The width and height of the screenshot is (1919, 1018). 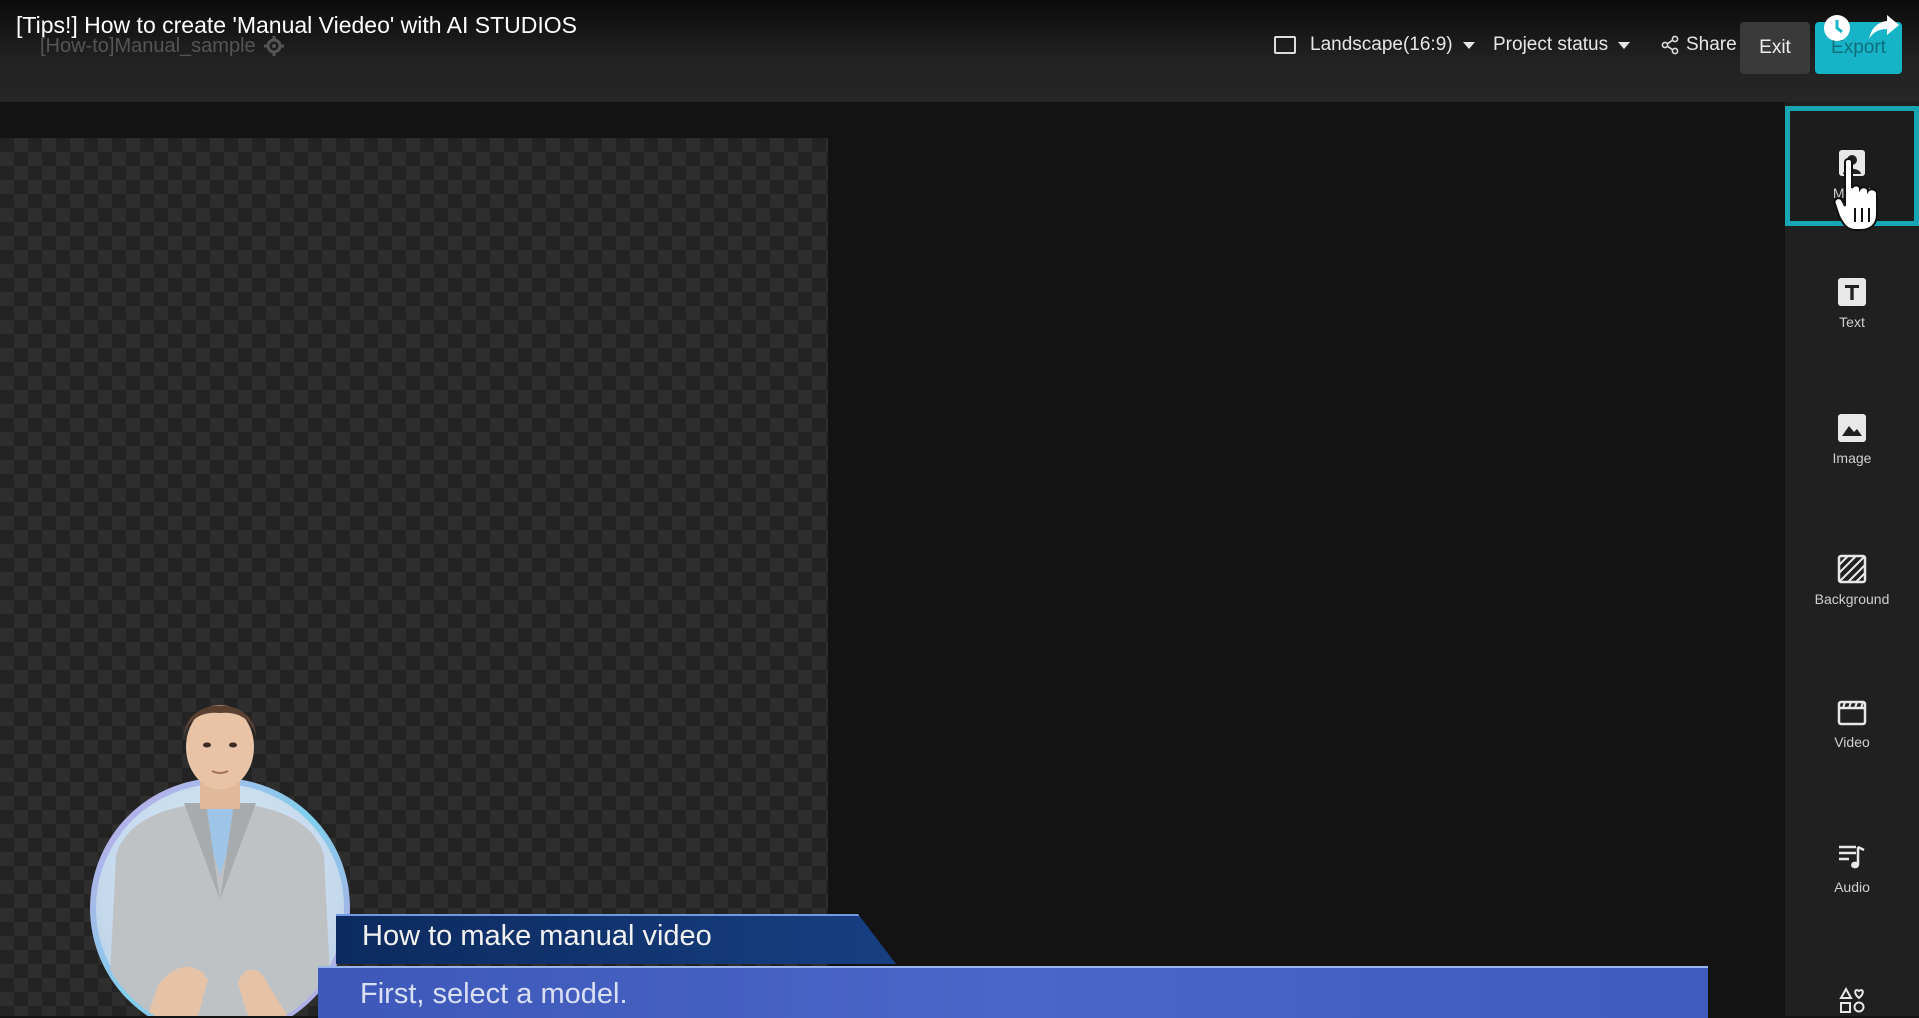 I want to click on share-icon, so click(x=1670, y=45).